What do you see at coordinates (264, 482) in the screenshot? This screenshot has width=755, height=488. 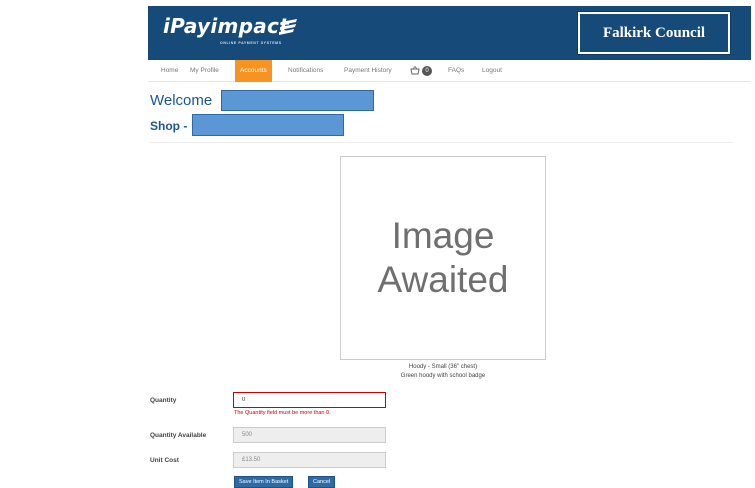 I see `save-item-button: Save Item In Basket` at bounding box center [264, 482].